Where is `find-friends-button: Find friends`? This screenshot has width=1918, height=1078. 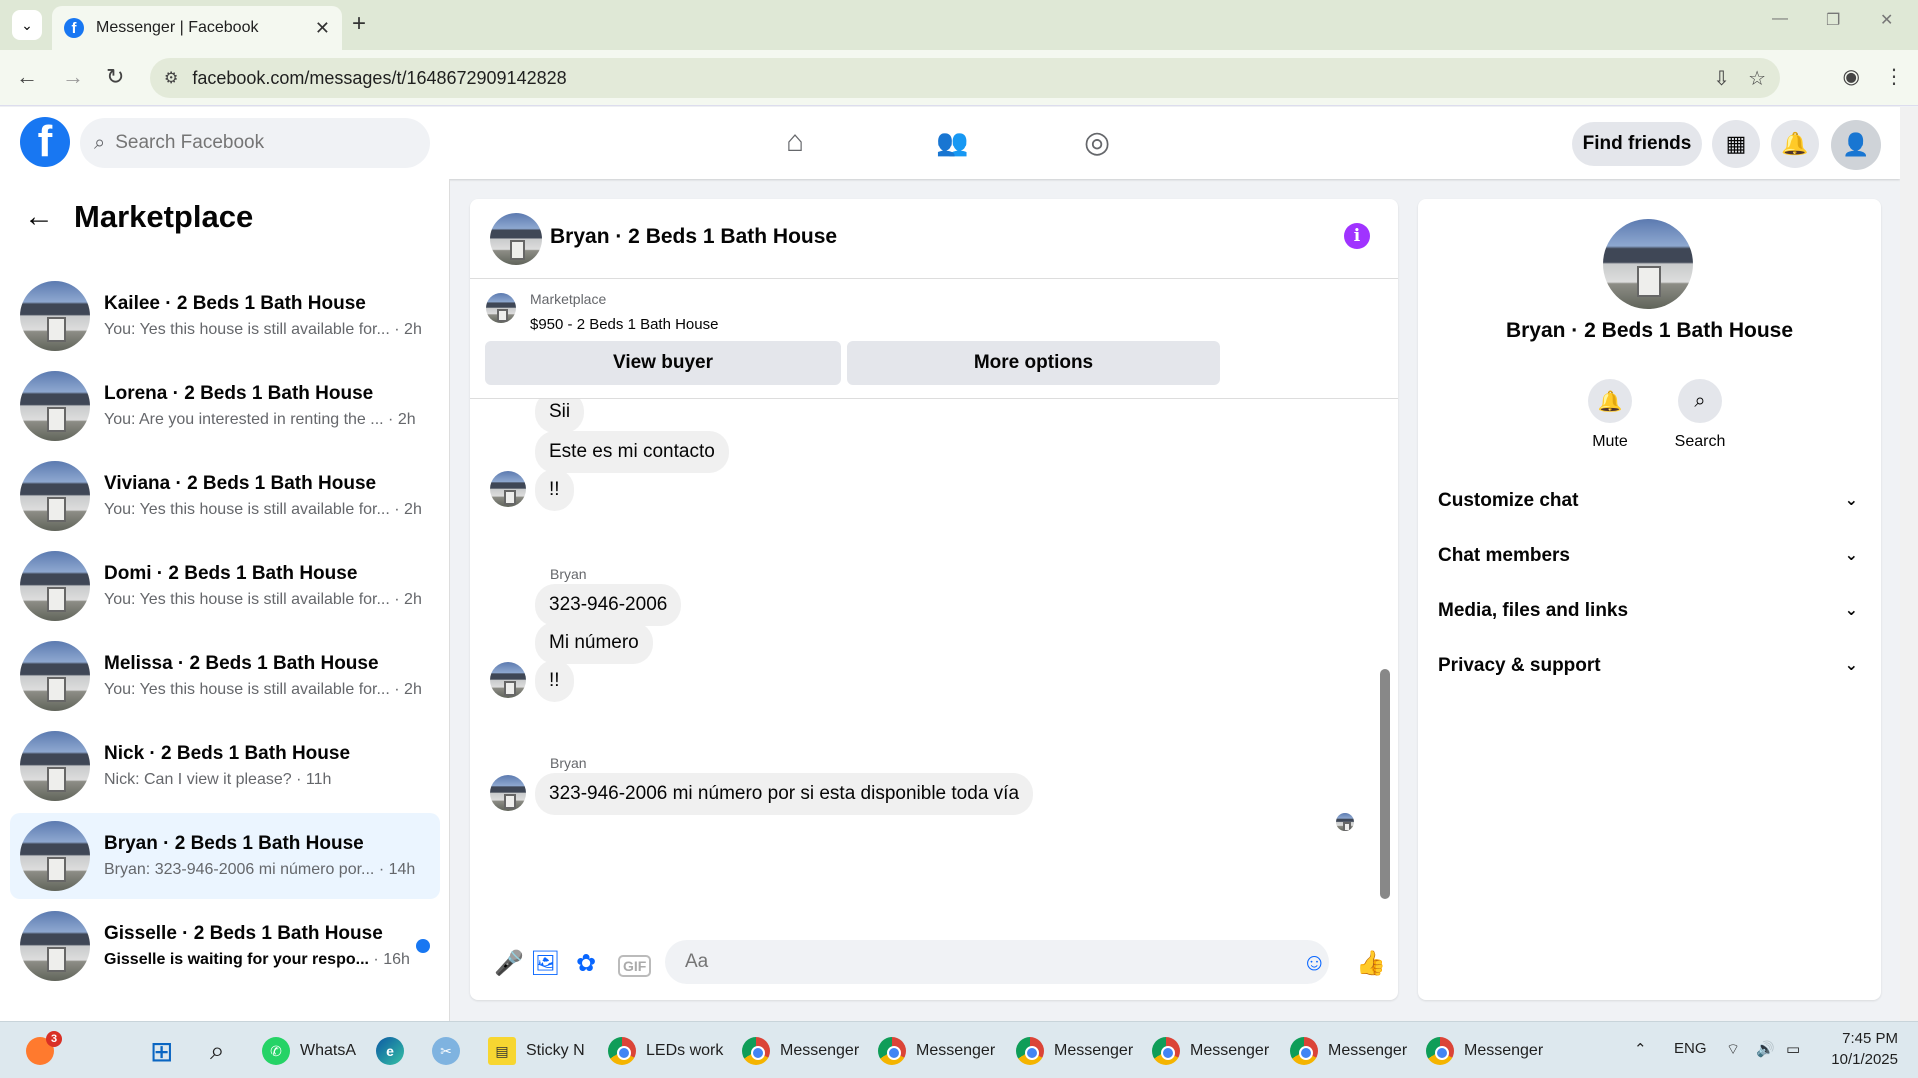 find-friends-button: Find friends is located at coordinates (1637, 144).